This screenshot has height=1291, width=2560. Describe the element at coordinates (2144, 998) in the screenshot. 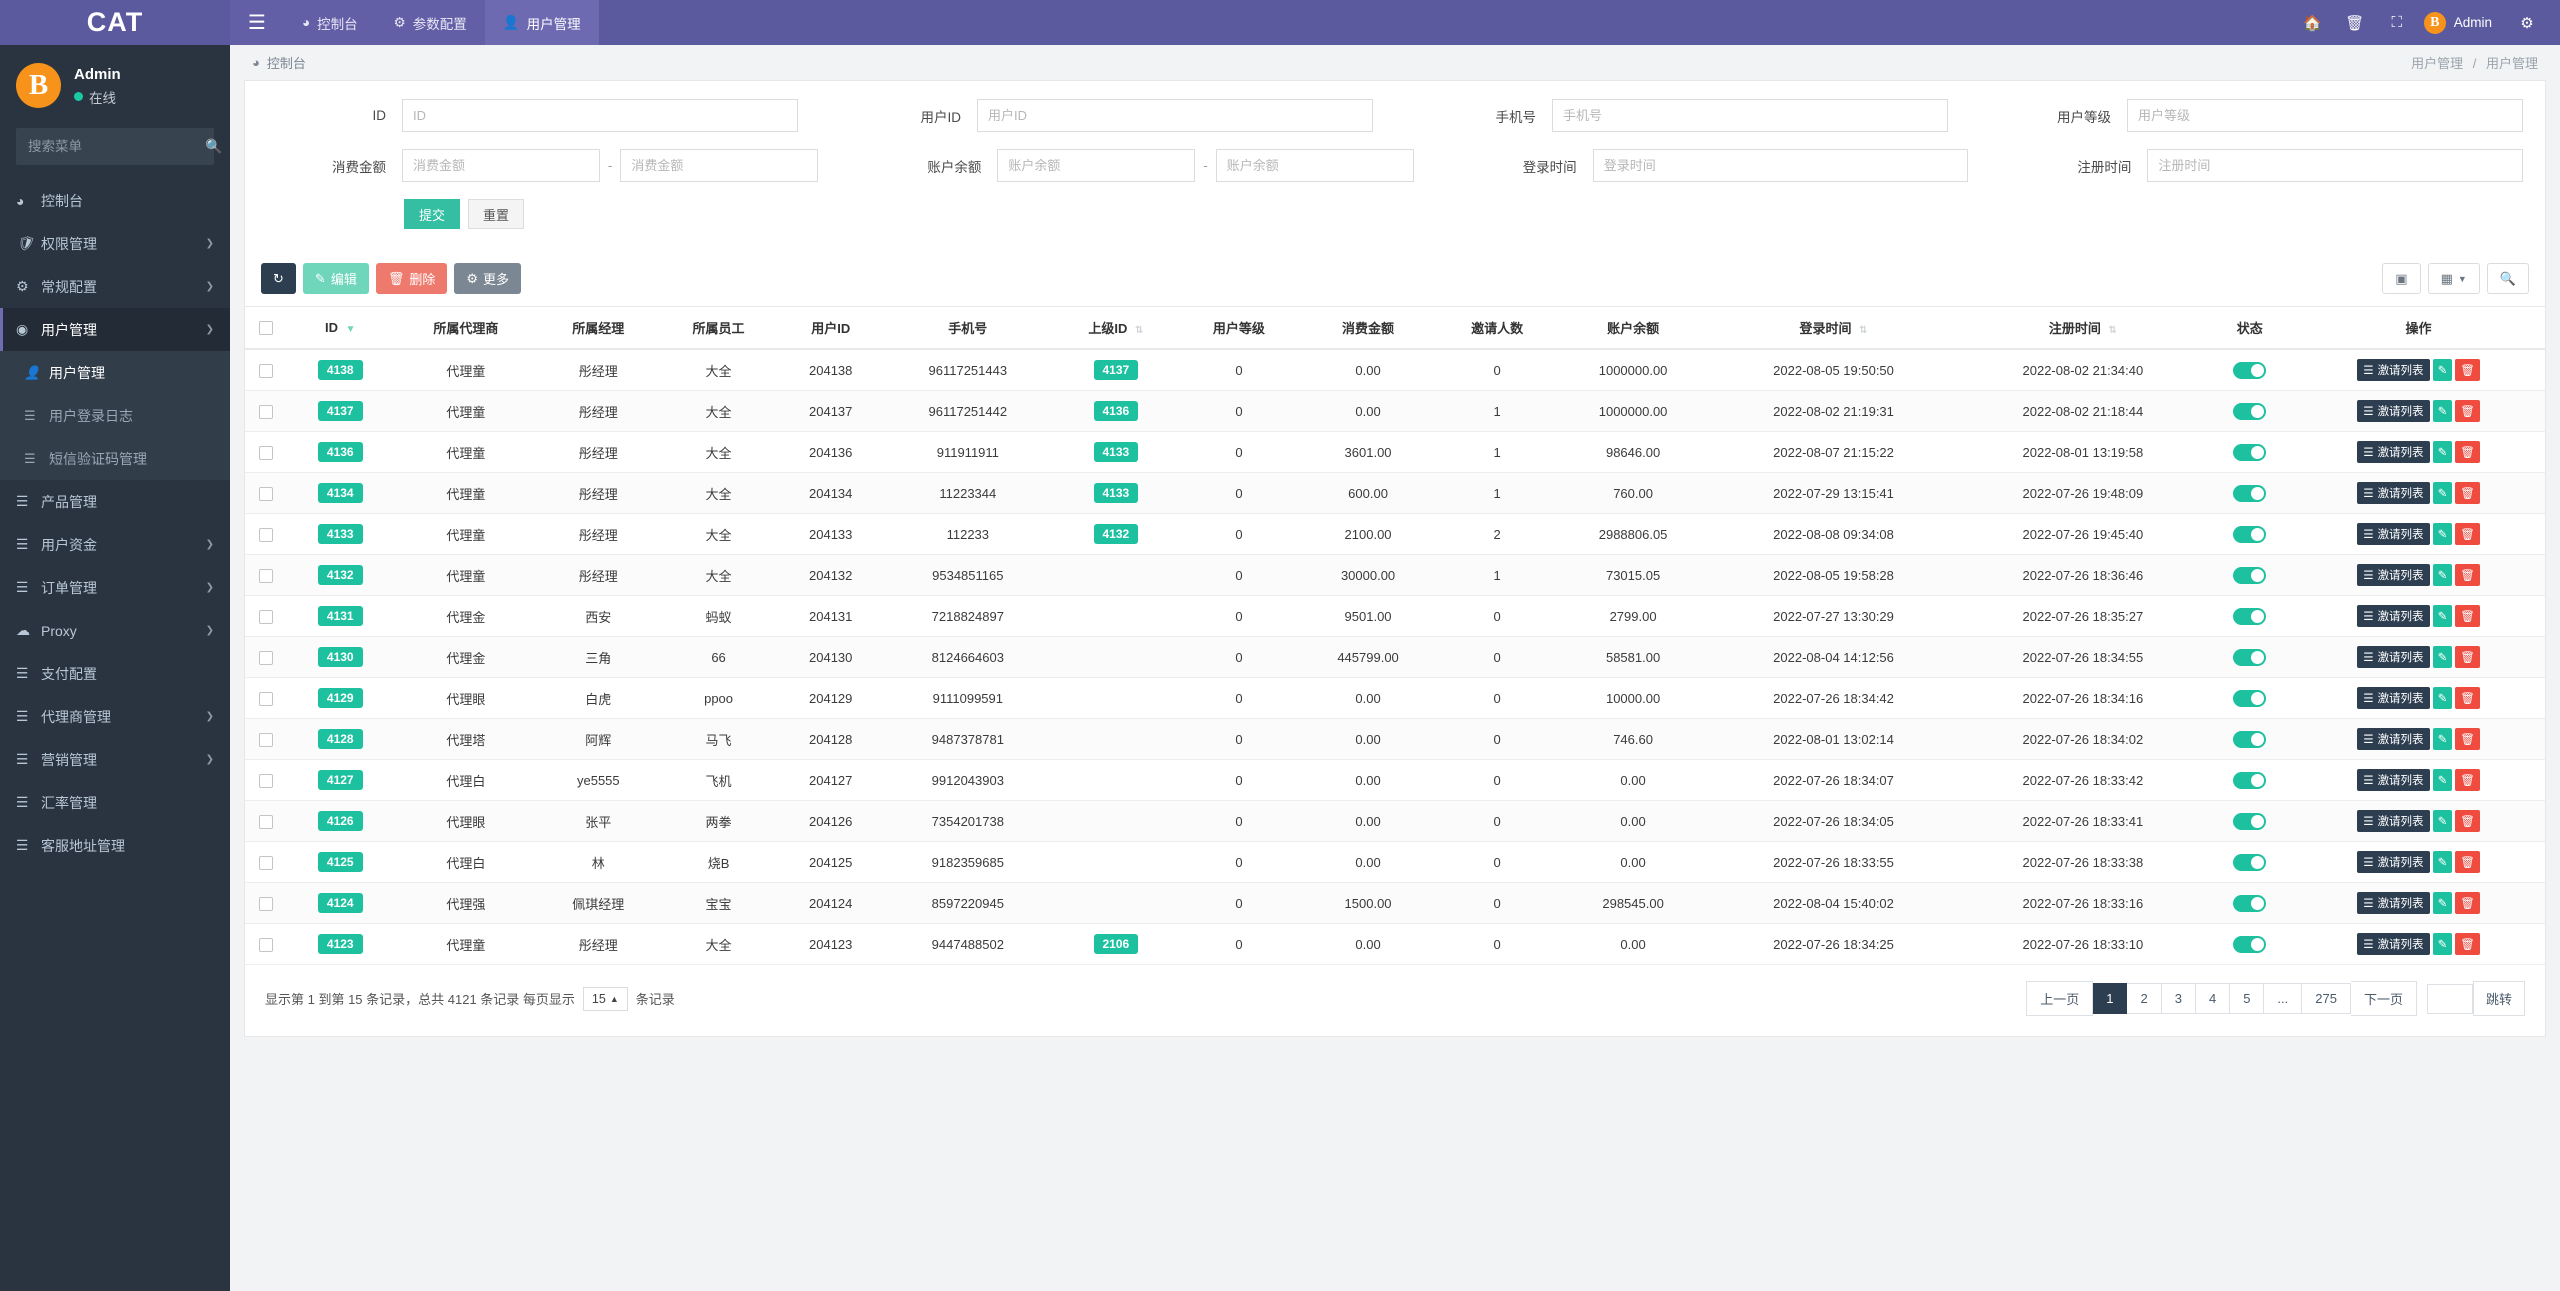

I see `pagination-page-2: 2` at that location.